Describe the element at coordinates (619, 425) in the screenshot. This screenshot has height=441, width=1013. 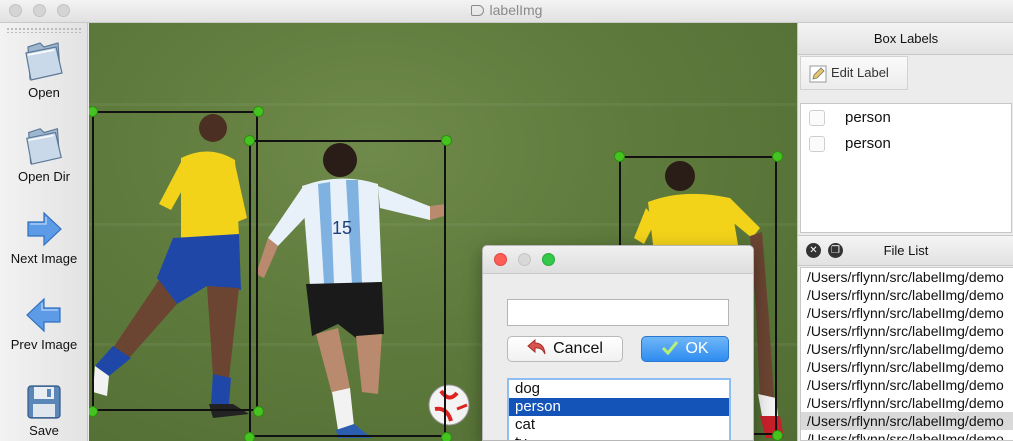
I see `label-option: cat` at that location.